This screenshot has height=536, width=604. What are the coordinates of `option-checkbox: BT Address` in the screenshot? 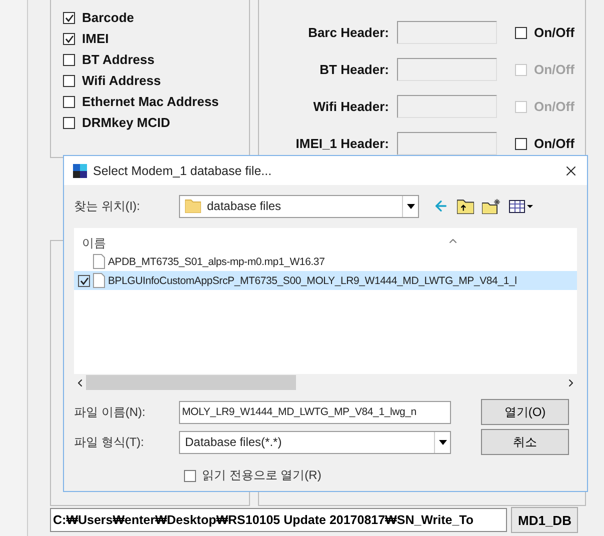 It's located at (156, 59).